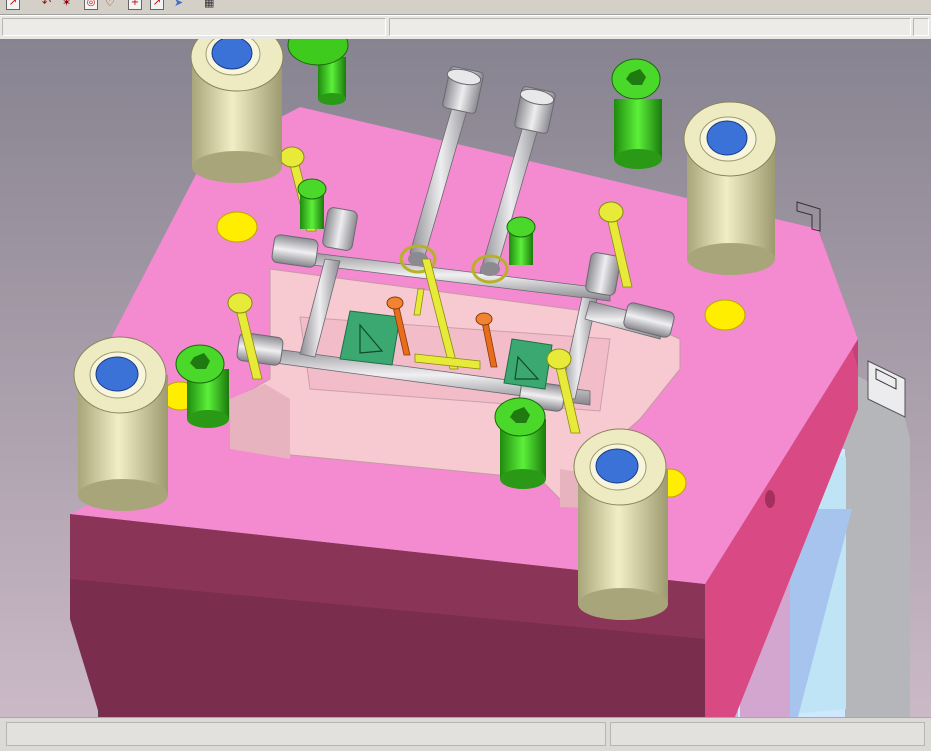 This screenshot has height=751, width=931. I want to click on command-line-field, so click(306, 734).